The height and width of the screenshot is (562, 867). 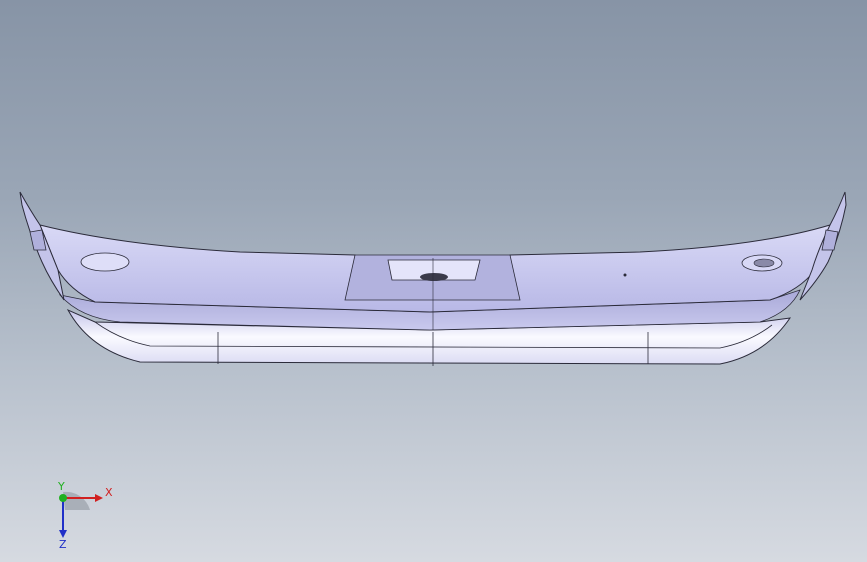 What do you see at coordinates (109, 492) in the screenshot?
I see `x-axis-label: X` at bounding box center [109, 492].